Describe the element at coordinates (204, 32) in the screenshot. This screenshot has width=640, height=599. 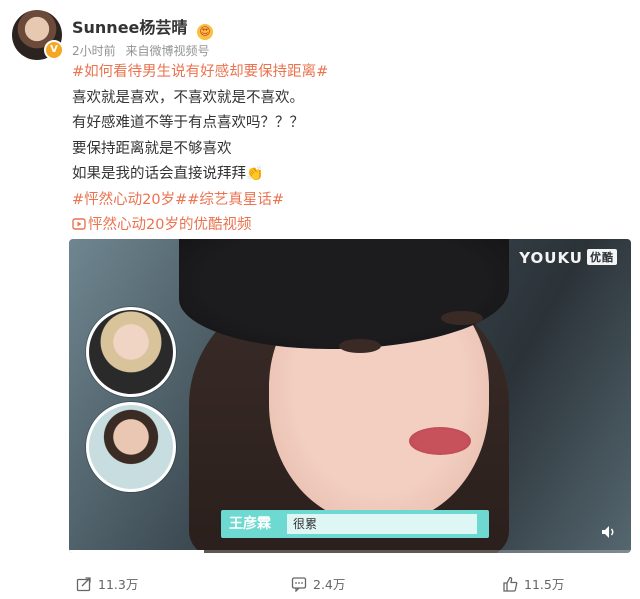
I see `emoji-badge-icon: 😍` at that location.